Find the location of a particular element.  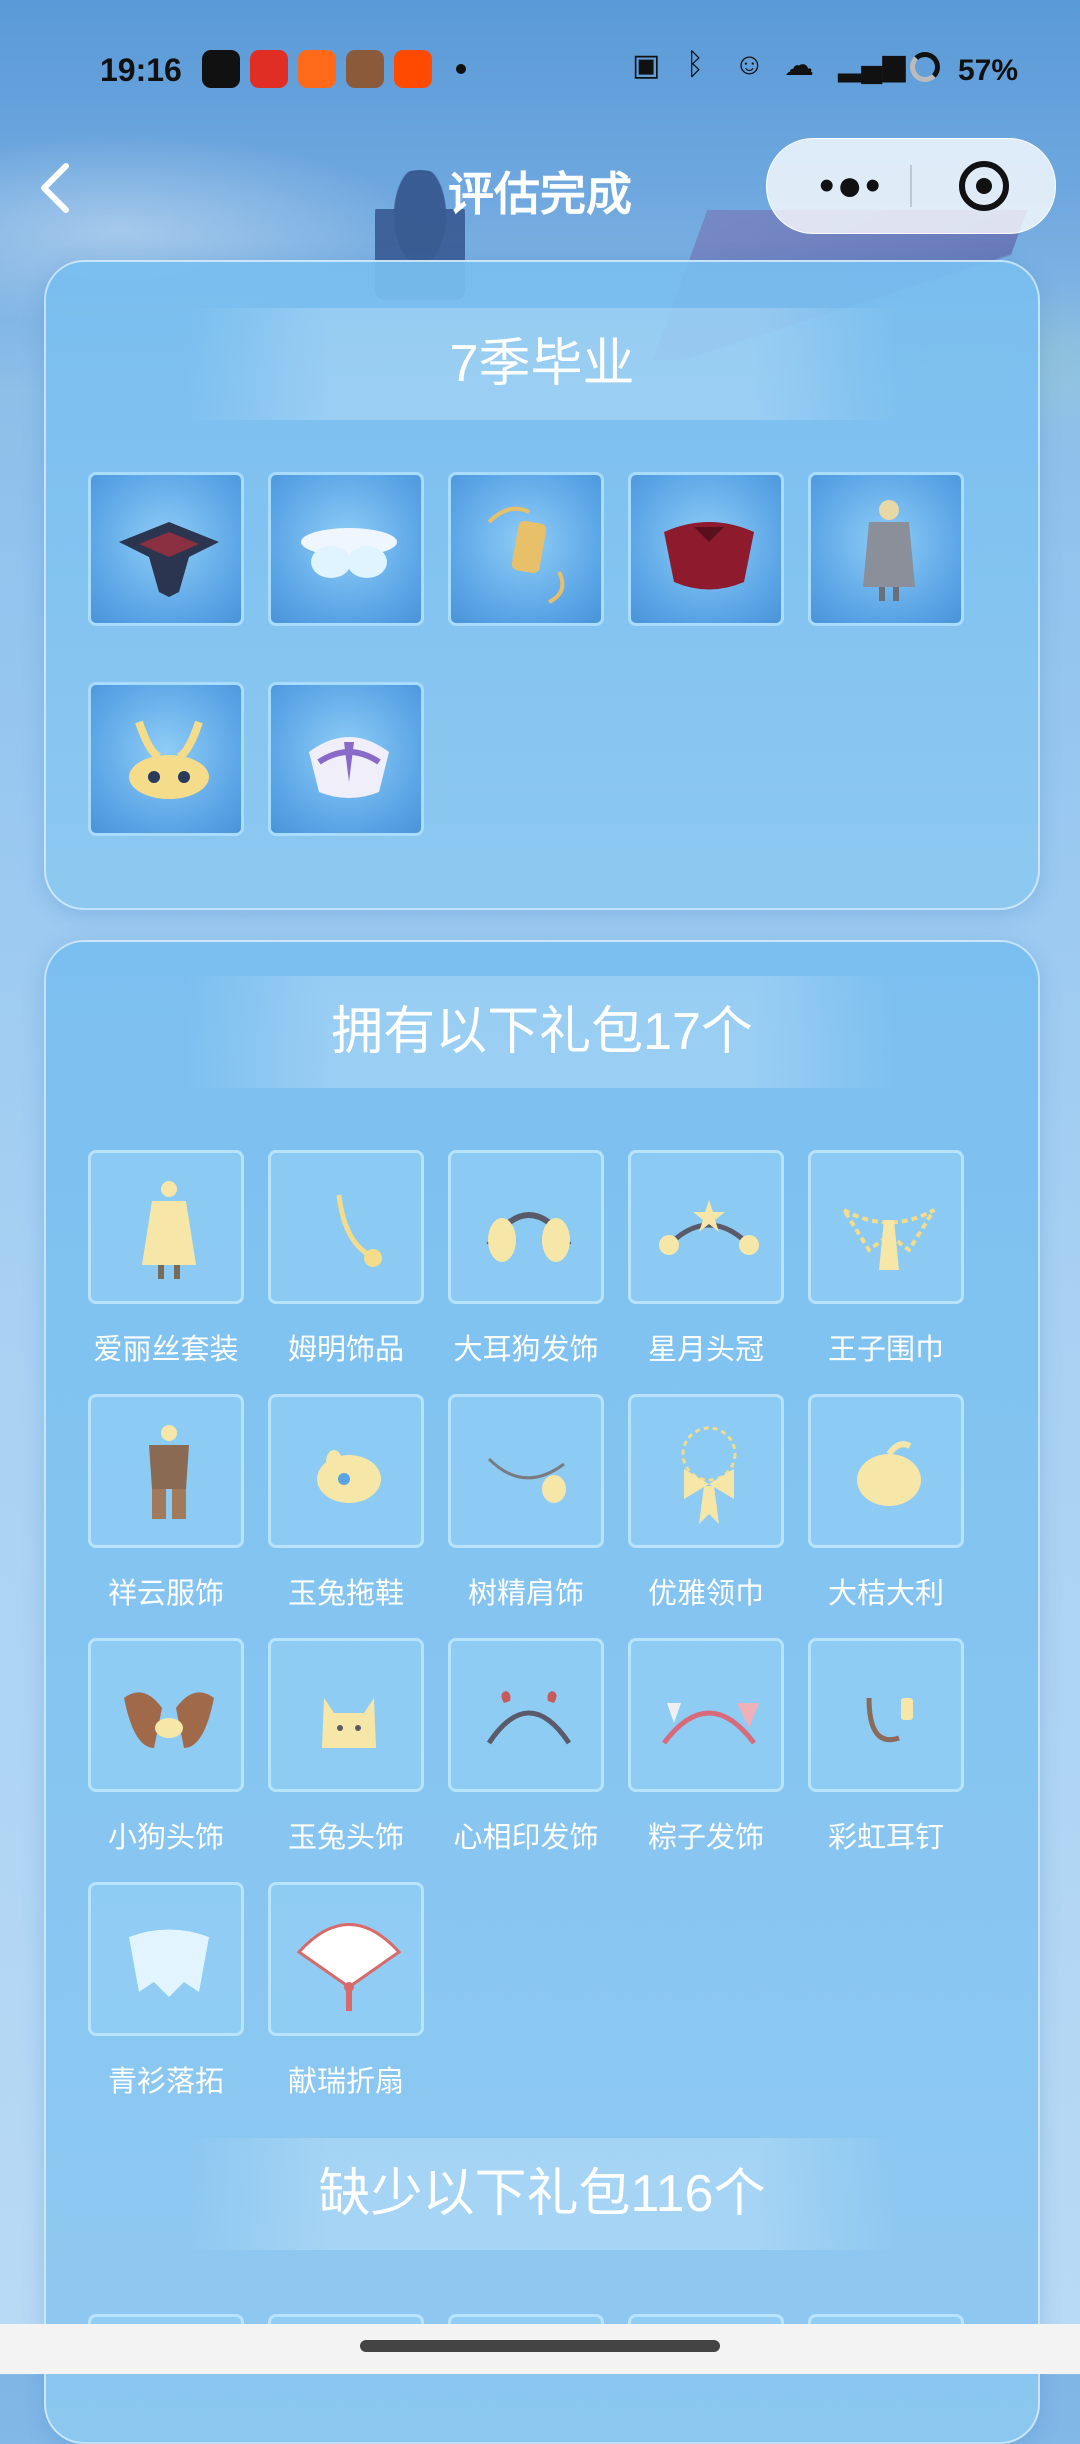

grey-robe-icon is located at coordinates (889, 552).